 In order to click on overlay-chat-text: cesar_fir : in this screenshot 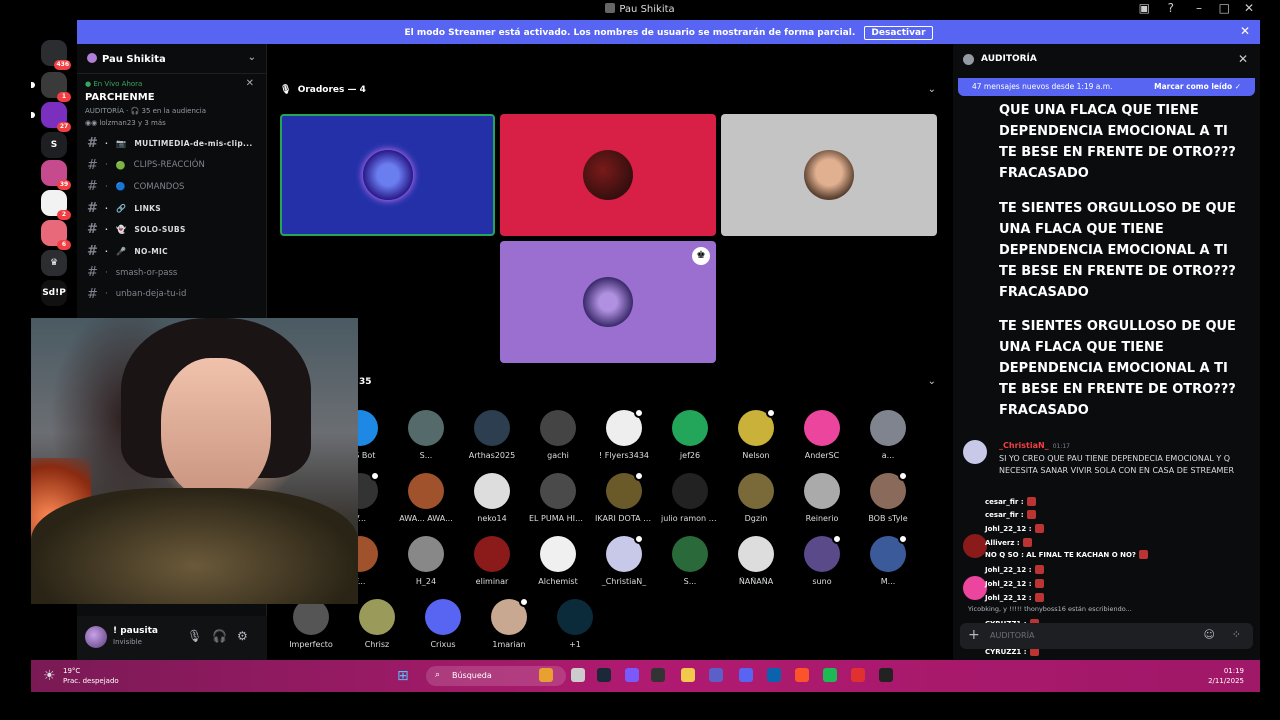, I will do `click(1004, 502)`.